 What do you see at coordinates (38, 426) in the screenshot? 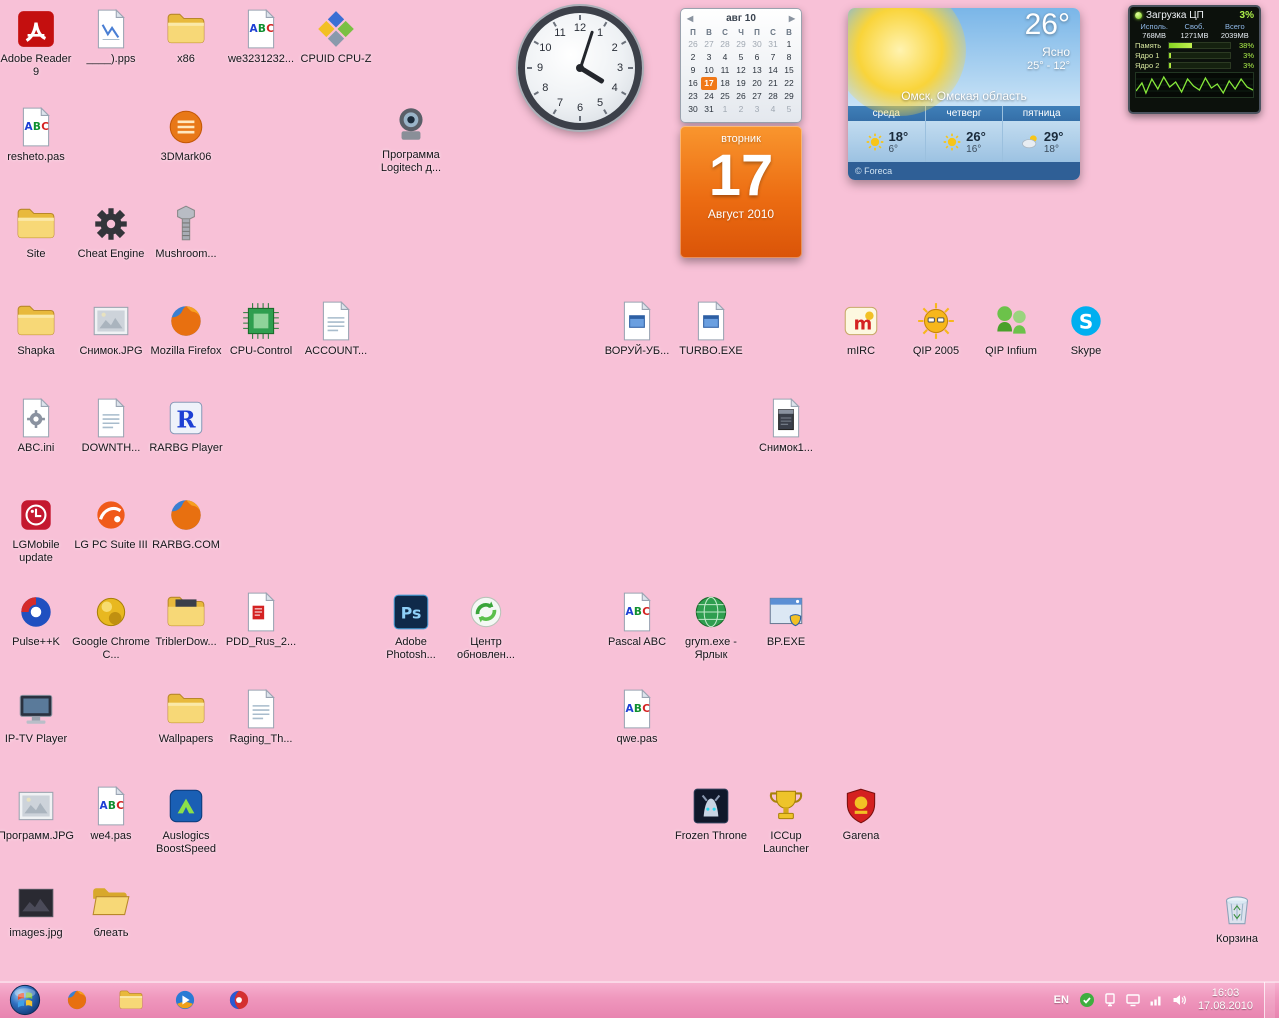
I see `desktop-icon: ABC.ini` at bounding box center [38, 426].